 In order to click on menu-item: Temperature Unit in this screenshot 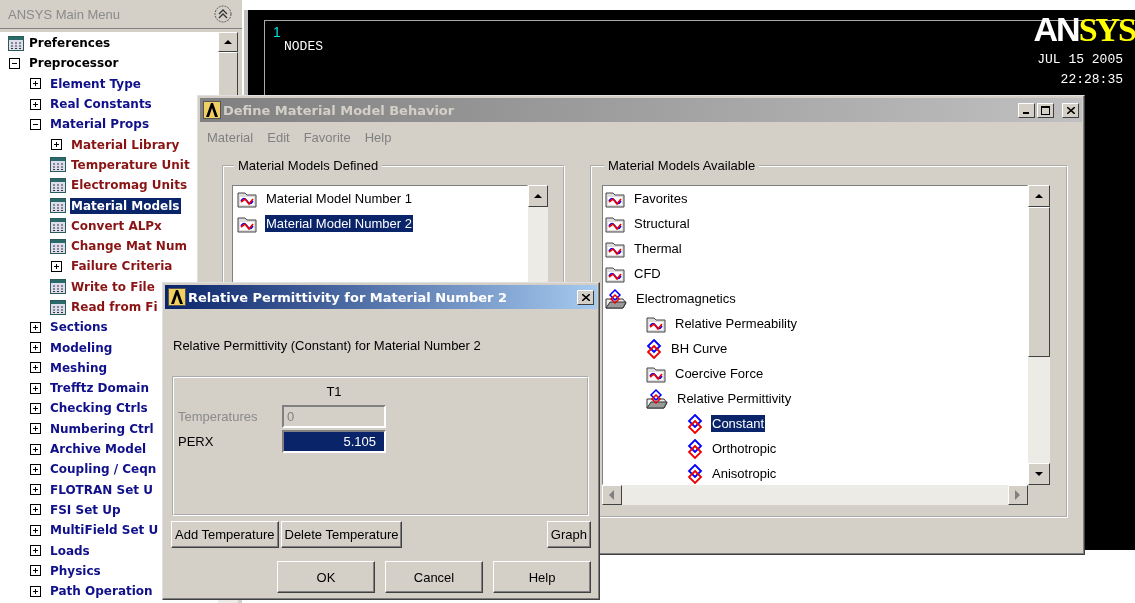, I will do `click(130, 164)`.